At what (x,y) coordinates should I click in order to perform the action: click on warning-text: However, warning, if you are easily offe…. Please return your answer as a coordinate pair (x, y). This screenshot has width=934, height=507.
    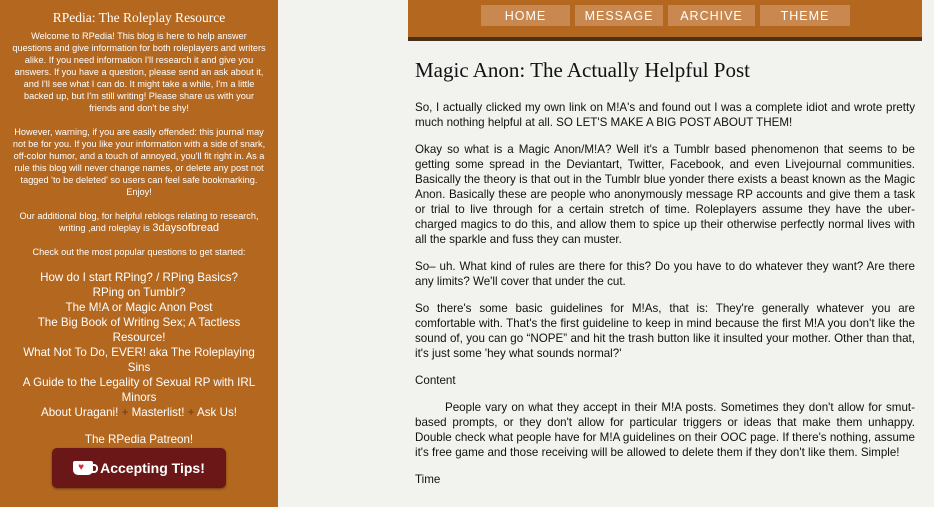
    Looking at the image, I should click on (139, 162).